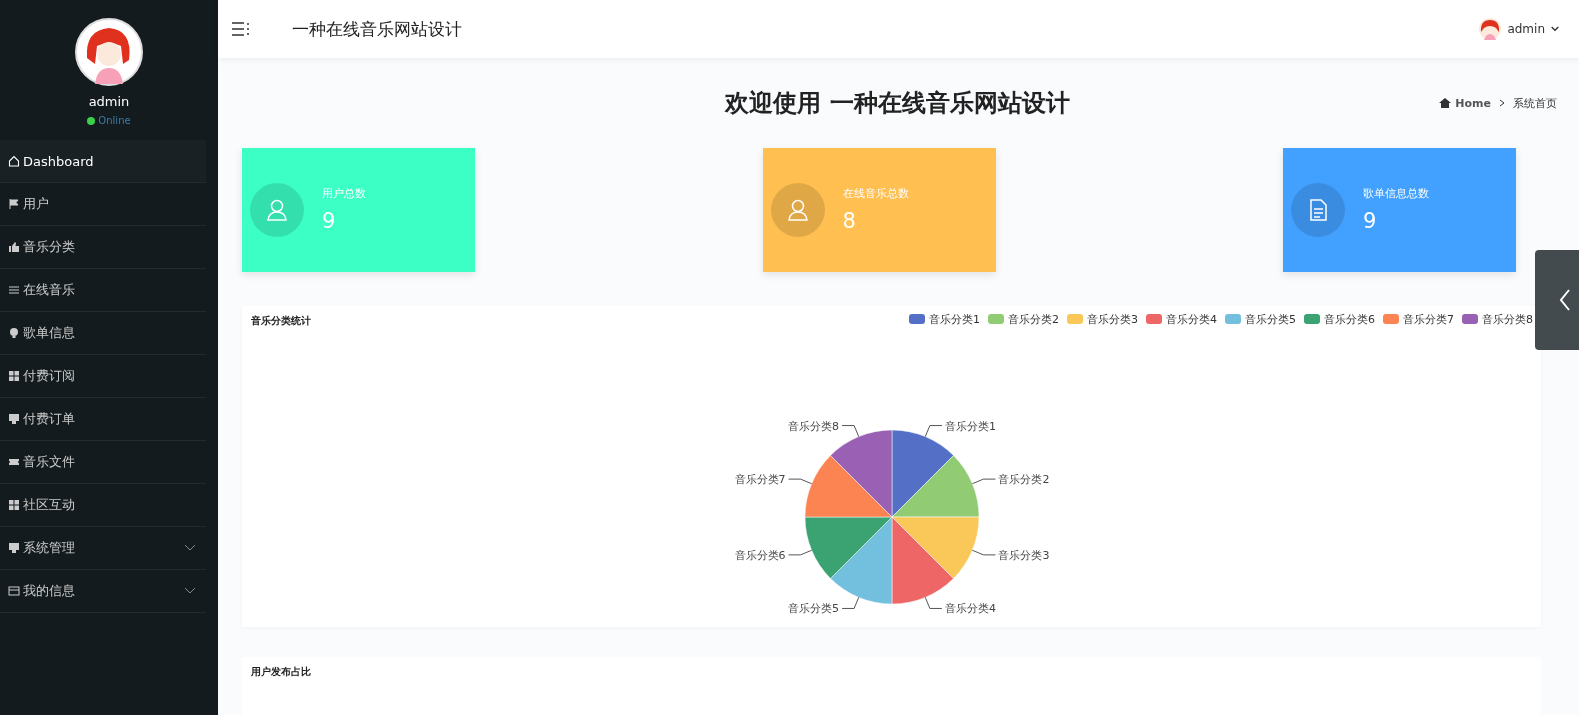  I want to click on app-title: 一种在线音乐网站设计, so click(377, 29).